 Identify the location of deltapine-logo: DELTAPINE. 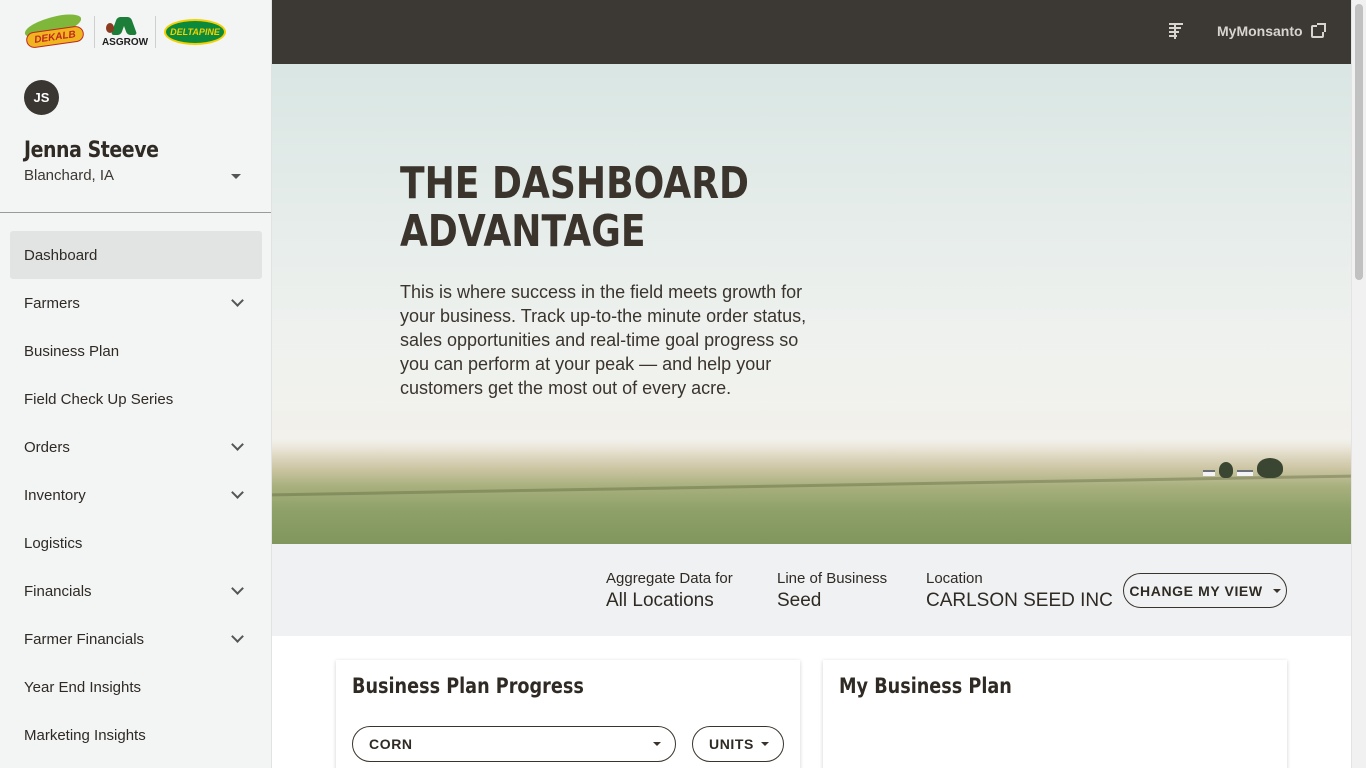
(195, 32).